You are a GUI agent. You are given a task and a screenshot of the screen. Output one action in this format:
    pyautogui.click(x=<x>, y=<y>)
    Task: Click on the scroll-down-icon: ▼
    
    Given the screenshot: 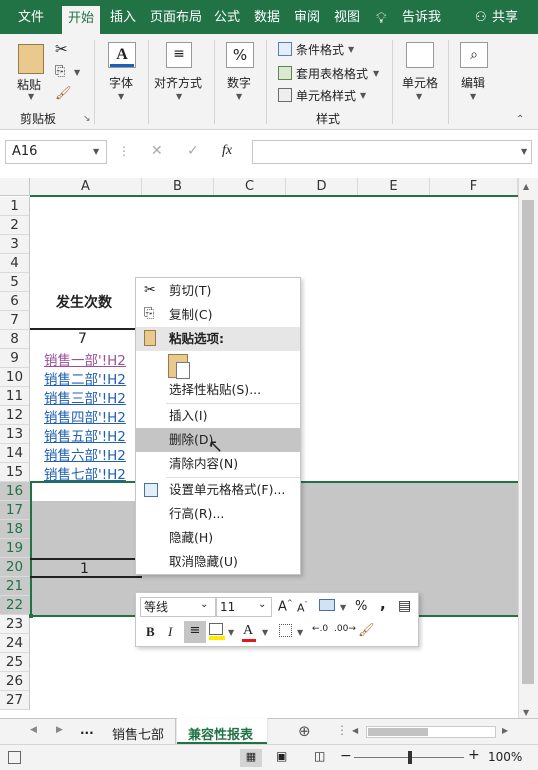 What is the action you would take?
    pyautogui.click(x=526, y=712)
    